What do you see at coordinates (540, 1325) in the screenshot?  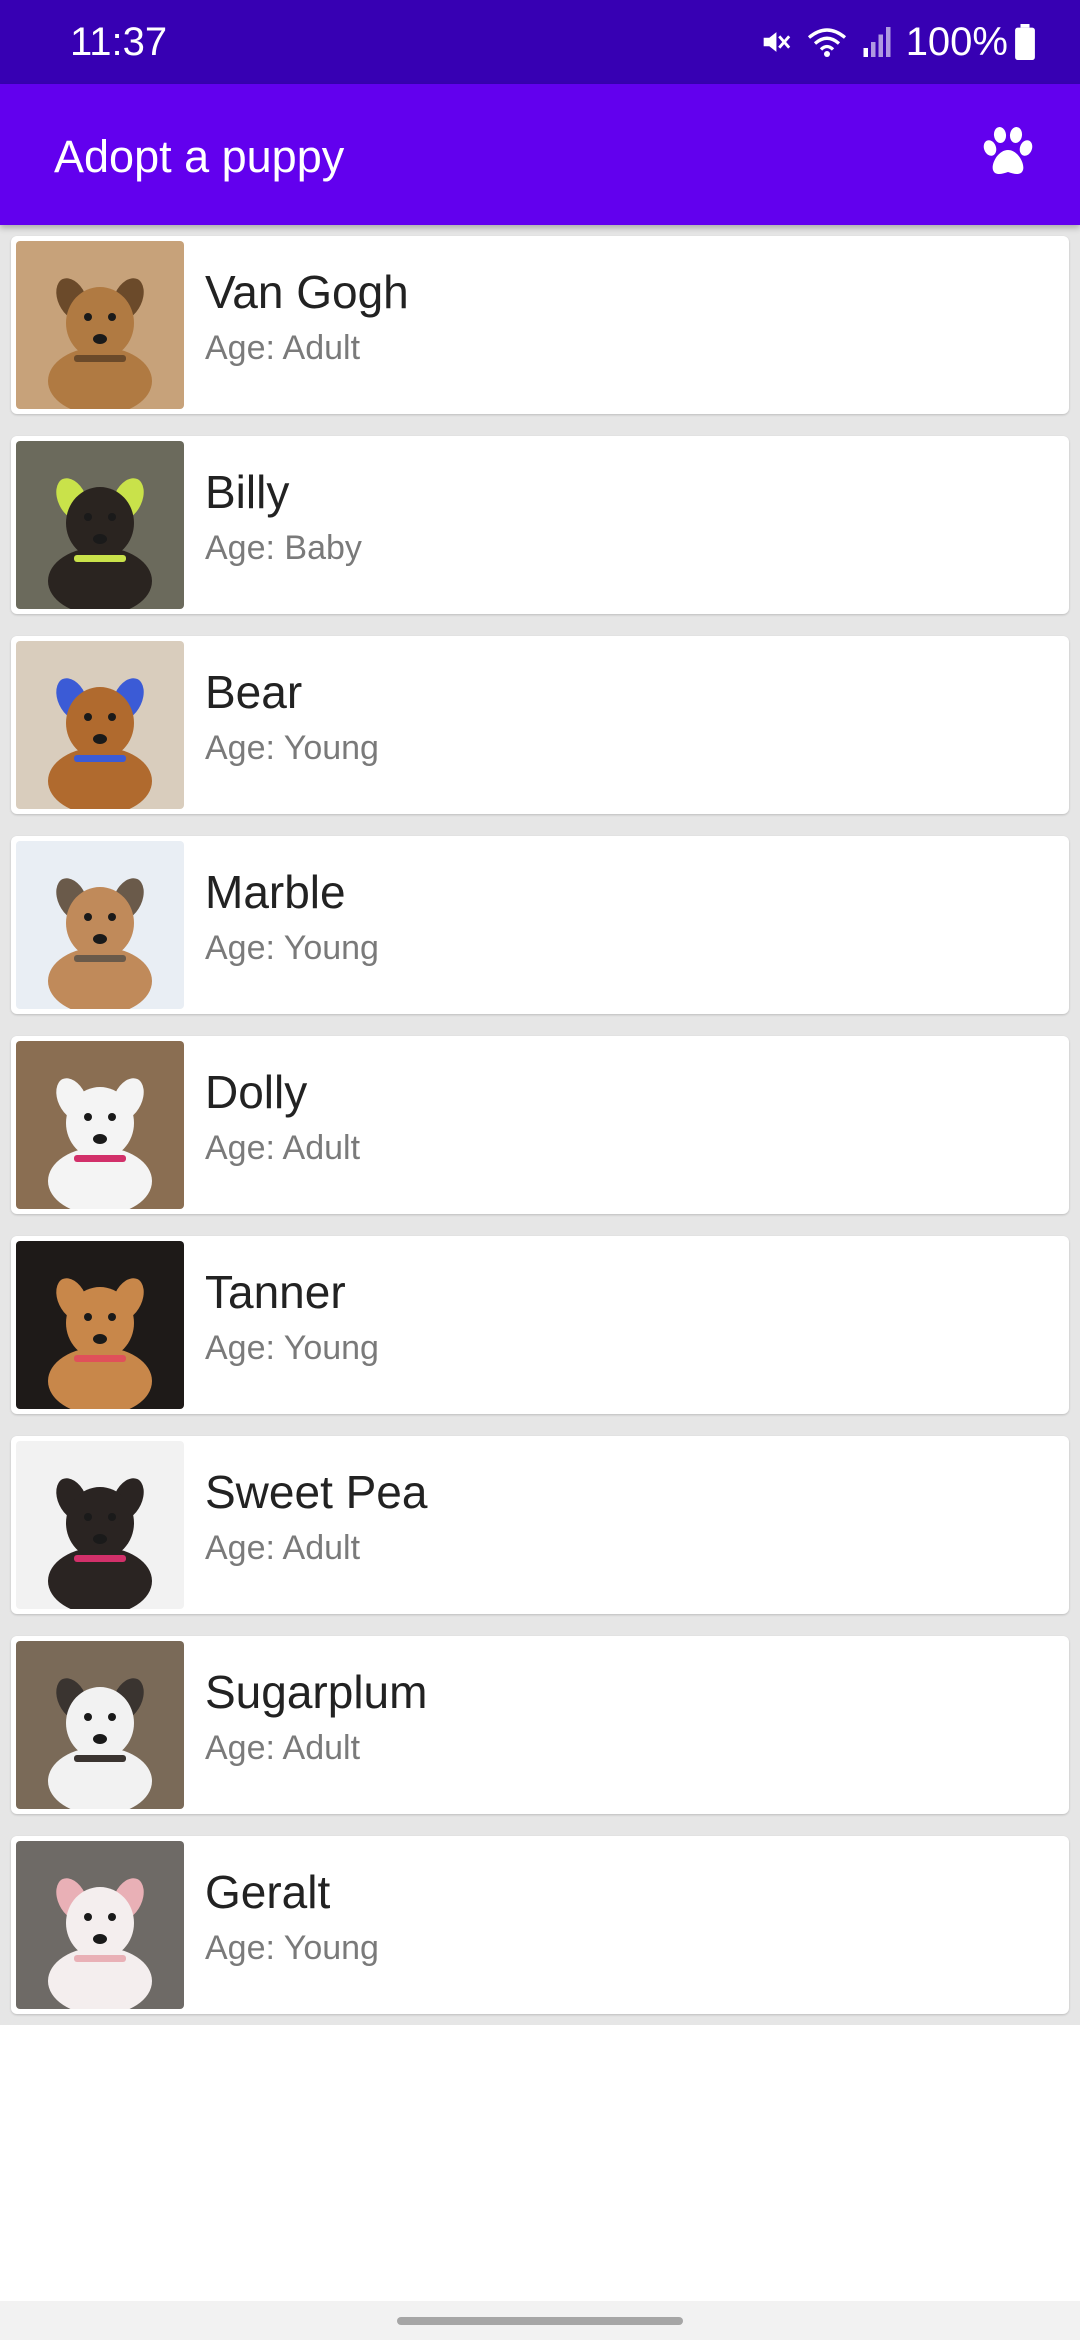 I see `puppy-card: Tanner Age: Young` at bounding box center [540, 1325].